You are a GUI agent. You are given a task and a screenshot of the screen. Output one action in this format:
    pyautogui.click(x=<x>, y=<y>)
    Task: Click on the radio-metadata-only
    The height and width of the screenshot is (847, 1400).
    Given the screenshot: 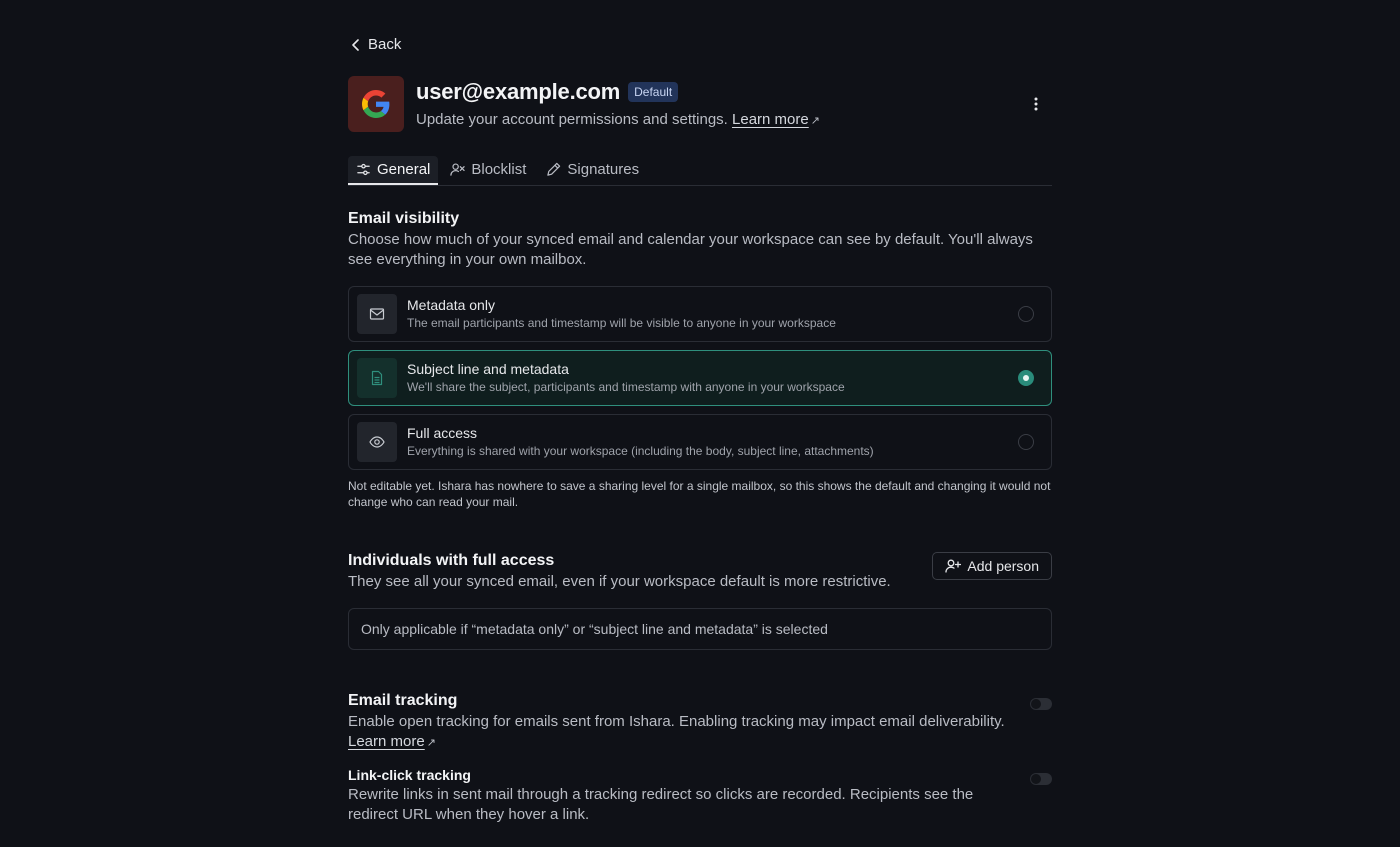 What is the action you would take?
    pyautogui.click(x=1026, y=313)
    